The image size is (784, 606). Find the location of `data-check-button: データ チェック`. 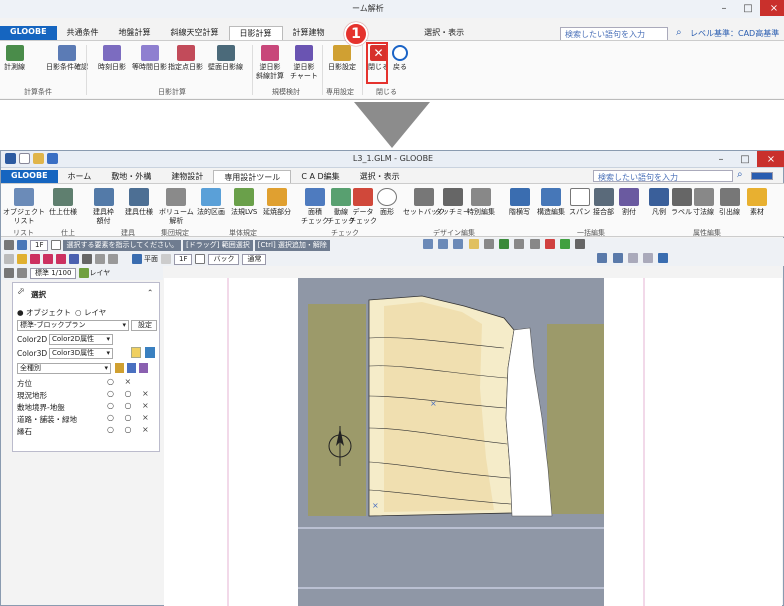

data-check-button: データ チェック is located at coordinates (363, 207).